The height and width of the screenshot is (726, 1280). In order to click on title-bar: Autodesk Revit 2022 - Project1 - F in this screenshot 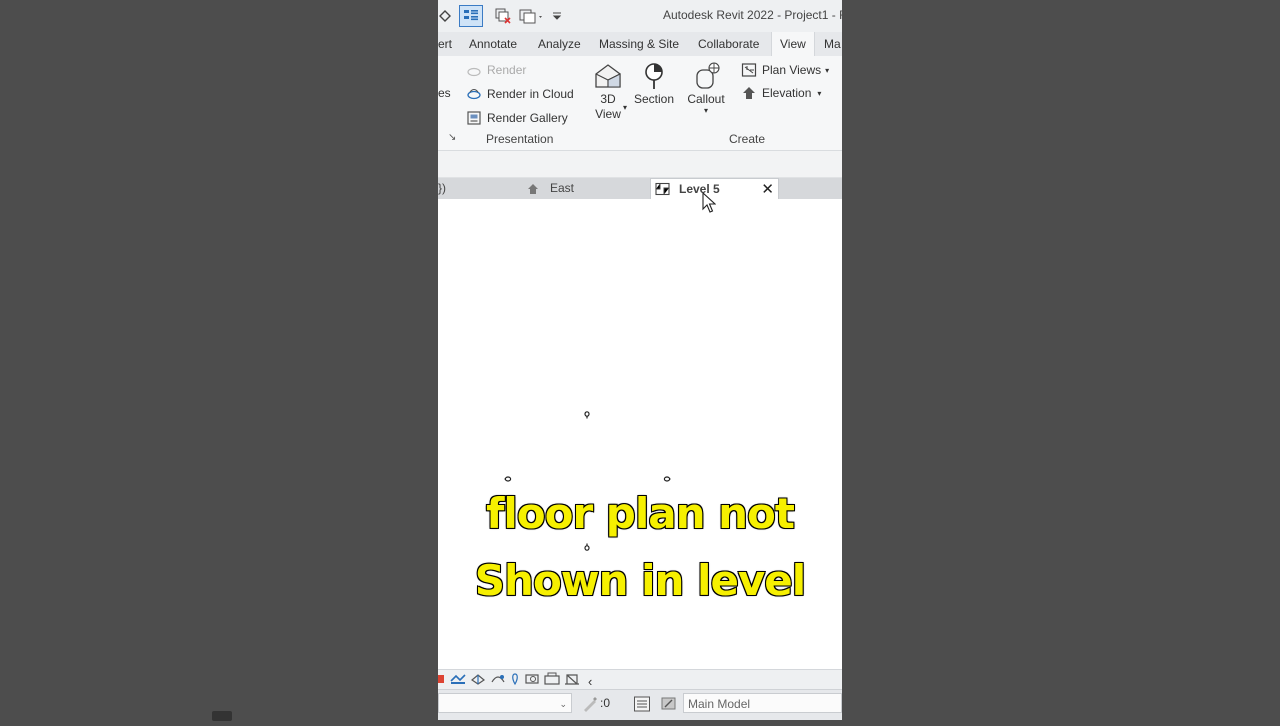, I will do `click(640, 16)`.